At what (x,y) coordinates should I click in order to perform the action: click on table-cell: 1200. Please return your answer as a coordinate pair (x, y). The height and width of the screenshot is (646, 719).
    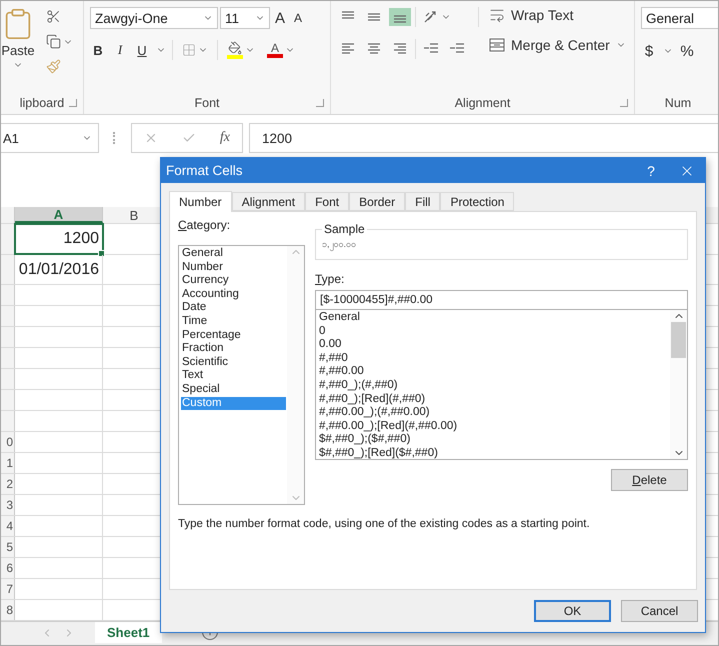
    Looking at the image, I should click on (59, 239).